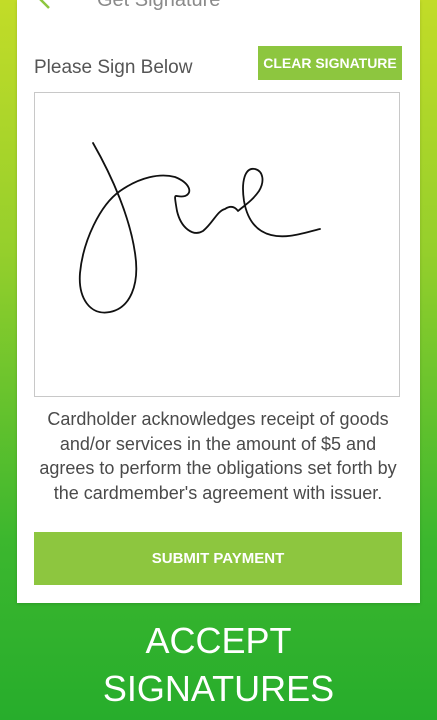 Image resolution: width=437 pixels, height=720 pixels. Describe the element at coordinates (218, 665) in the screenshot. I see `promo-caption: ACCEPT SIGNATURES` at that location.